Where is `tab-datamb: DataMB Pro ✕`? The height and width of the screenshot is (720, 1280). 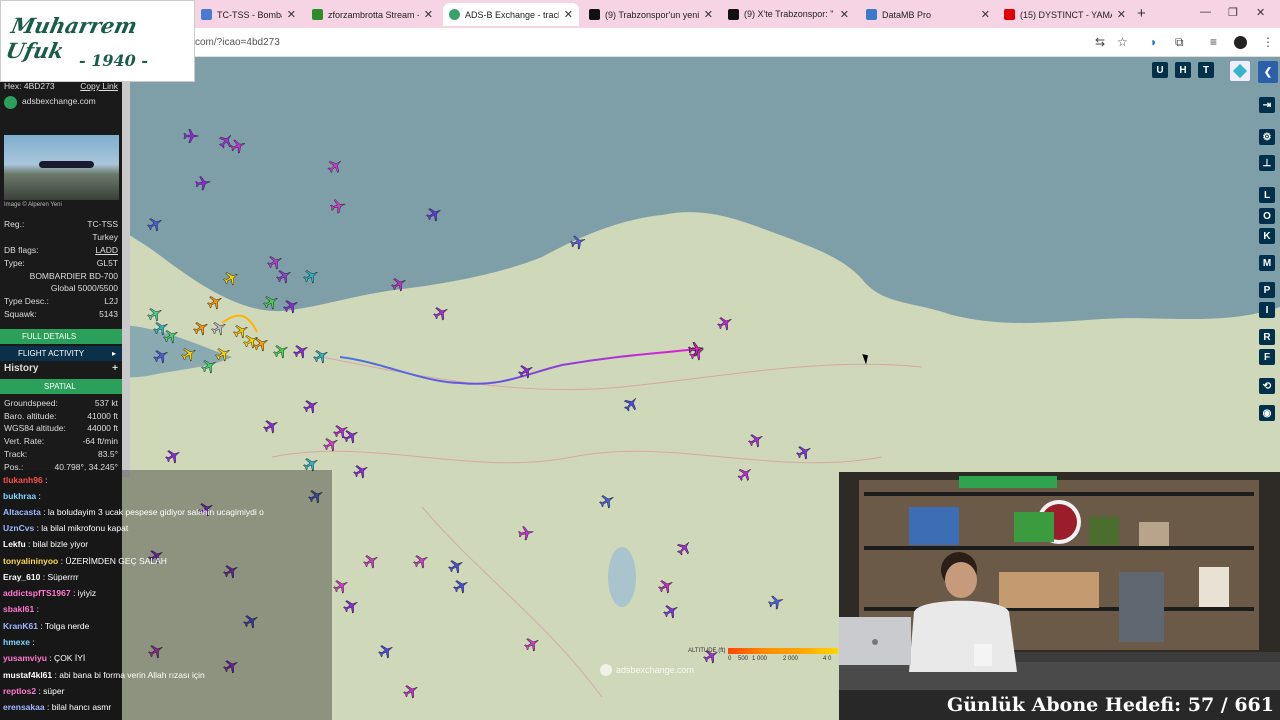
tab-datamb: DataMB Pro ✕ is located at coordinates (928, 14).